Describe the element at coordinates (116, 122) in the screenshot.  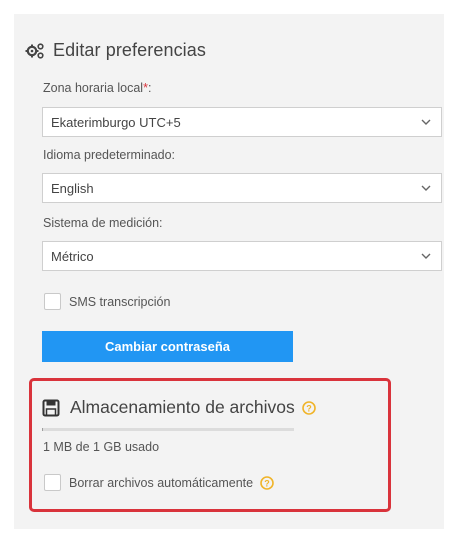
I see `timezone-value: Ekaterimburgo UTC+5` at that location.